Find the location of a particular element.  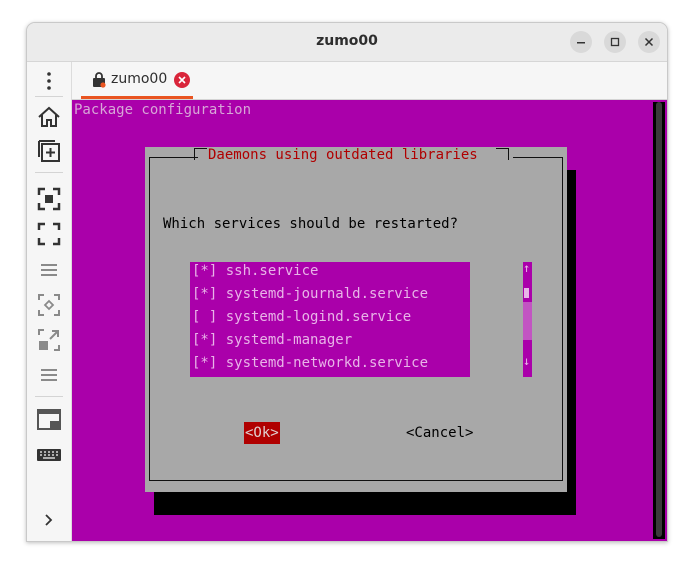

active-tab-indicator is located at coordinates (137, 97).